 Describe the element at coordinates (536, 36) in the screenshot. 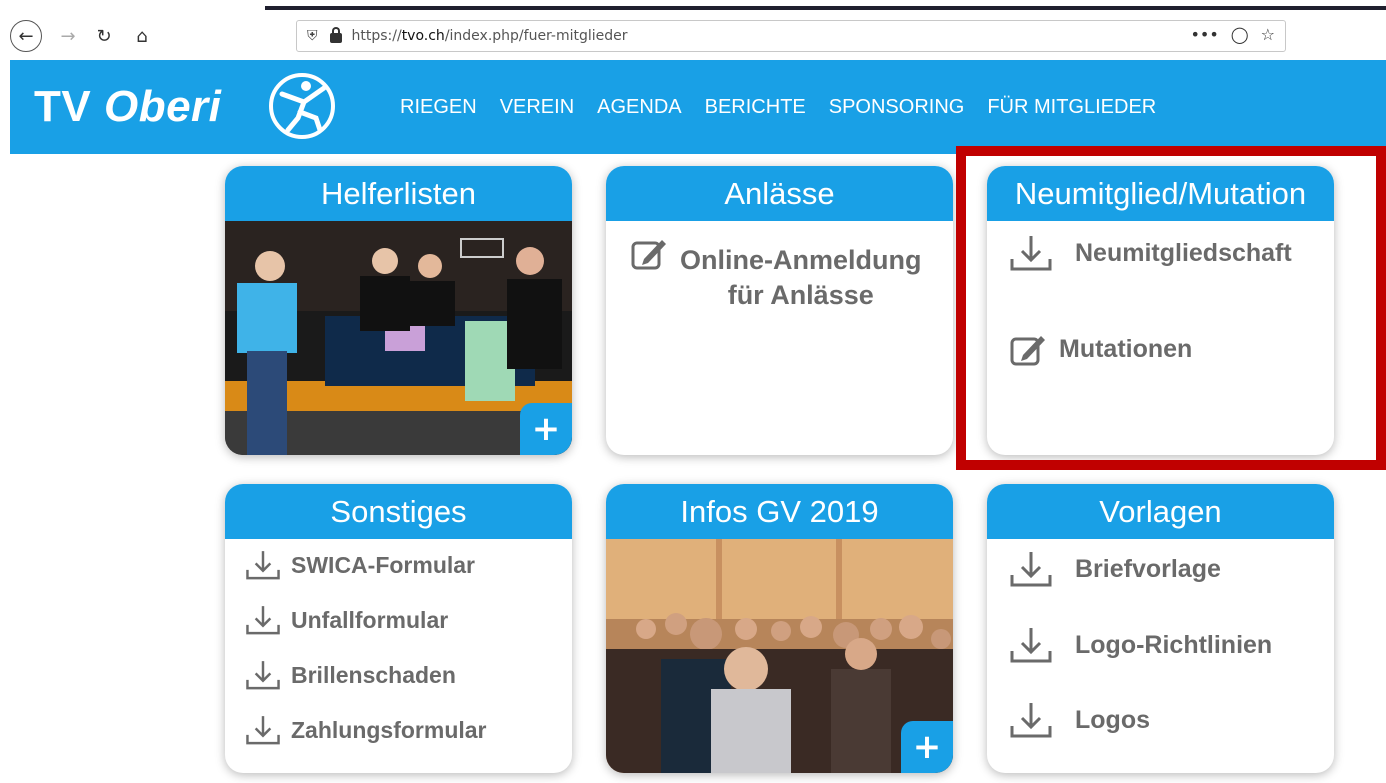

I see `url-path: /index.php/fuer-mitglieder` at that location.